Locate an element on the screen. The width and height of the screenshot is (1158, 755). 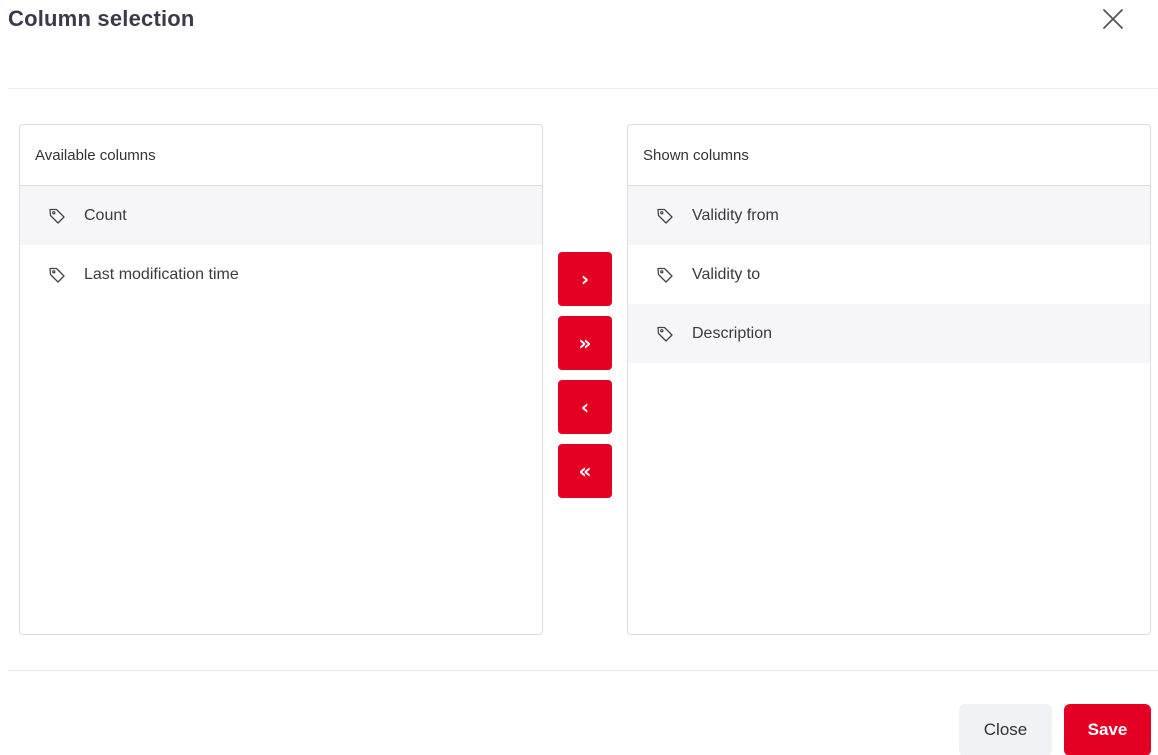
close-button: Close is located at coordinates (1005, 729).